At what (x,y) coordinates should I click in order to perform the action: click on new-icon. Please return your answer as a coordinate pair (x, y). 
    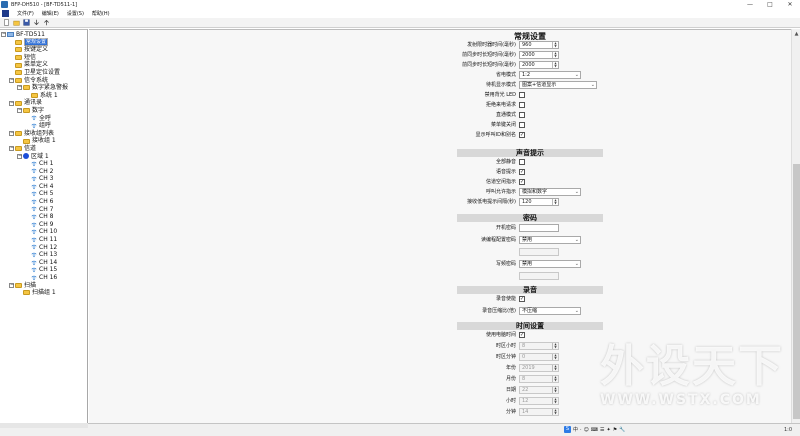
    Looking at the image, I should click on (6, 23).